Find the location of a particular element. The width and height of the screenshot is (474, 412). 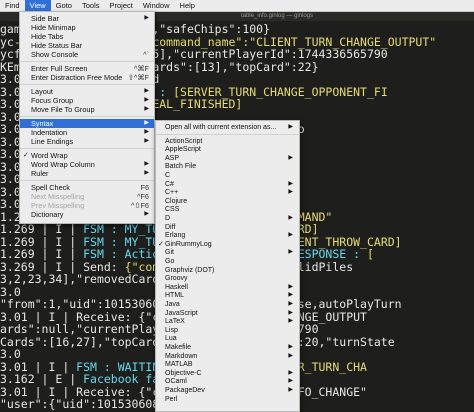

menu-item-label: Show Console is located at coordinates (55, 54).